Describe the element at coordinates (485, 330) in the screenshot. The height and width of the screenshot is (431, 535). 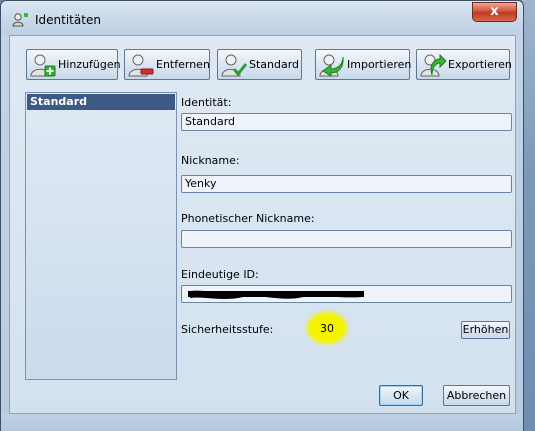
I see `increase-button: Erhöhen` at that location.